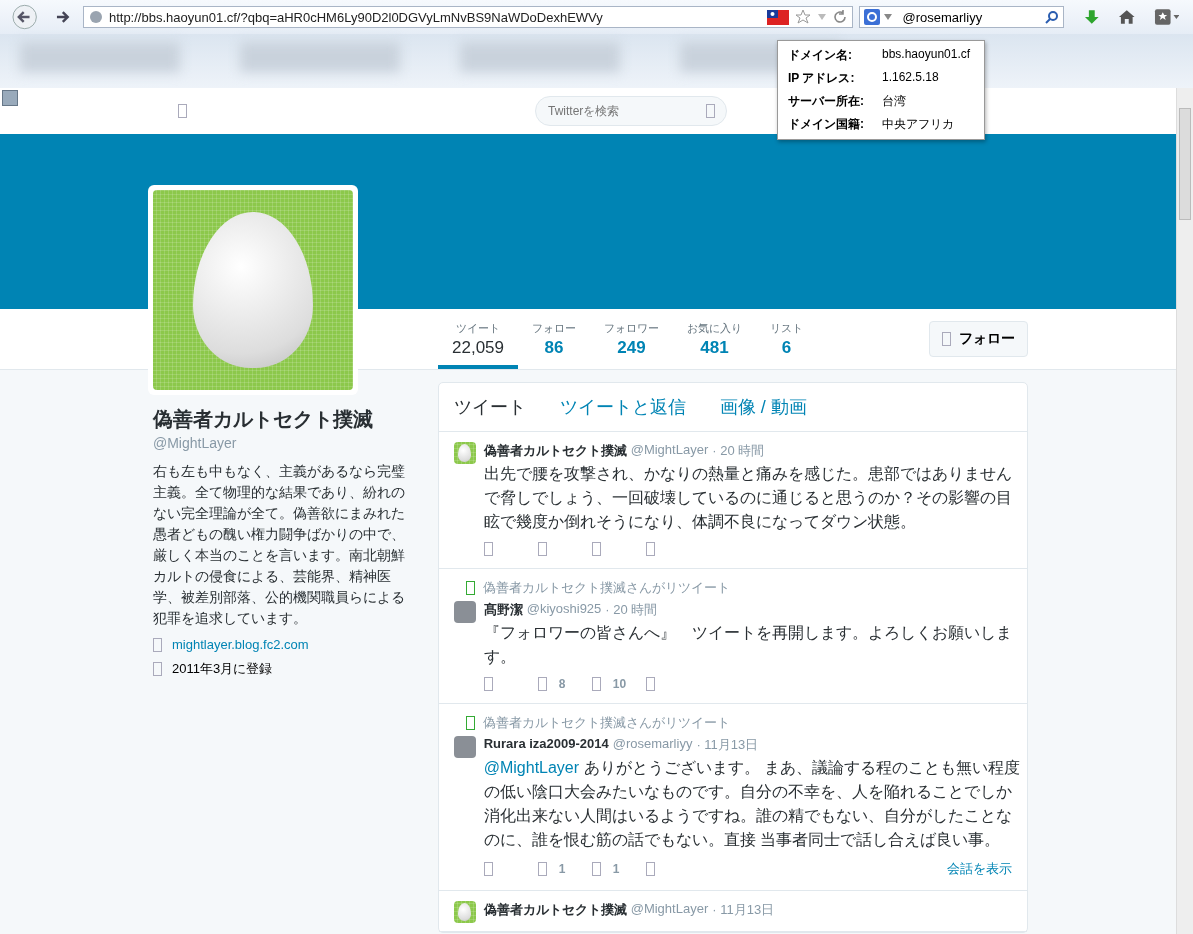 The image size is (1193, 934). What do you see at coordinates (894, 101) in the screenshot?
I see `info-value: 台湾` at bounding box center [894, 101].